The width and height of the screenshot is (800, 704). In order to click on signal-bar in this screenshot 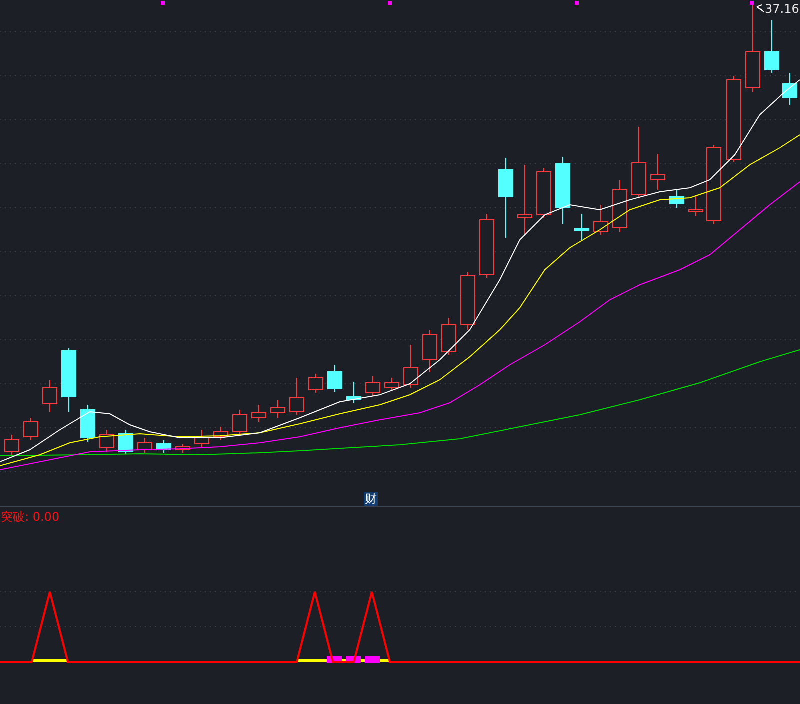, I will do `click(50, 661)`.